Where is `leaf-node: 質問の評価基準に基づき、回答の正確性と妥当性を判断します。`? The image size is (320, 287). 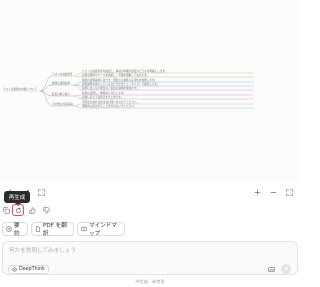
leaf-node: 質問の評価基準に基づき、回答の正確性と妥当性を判断します。 is located at coordinates (119, 80).